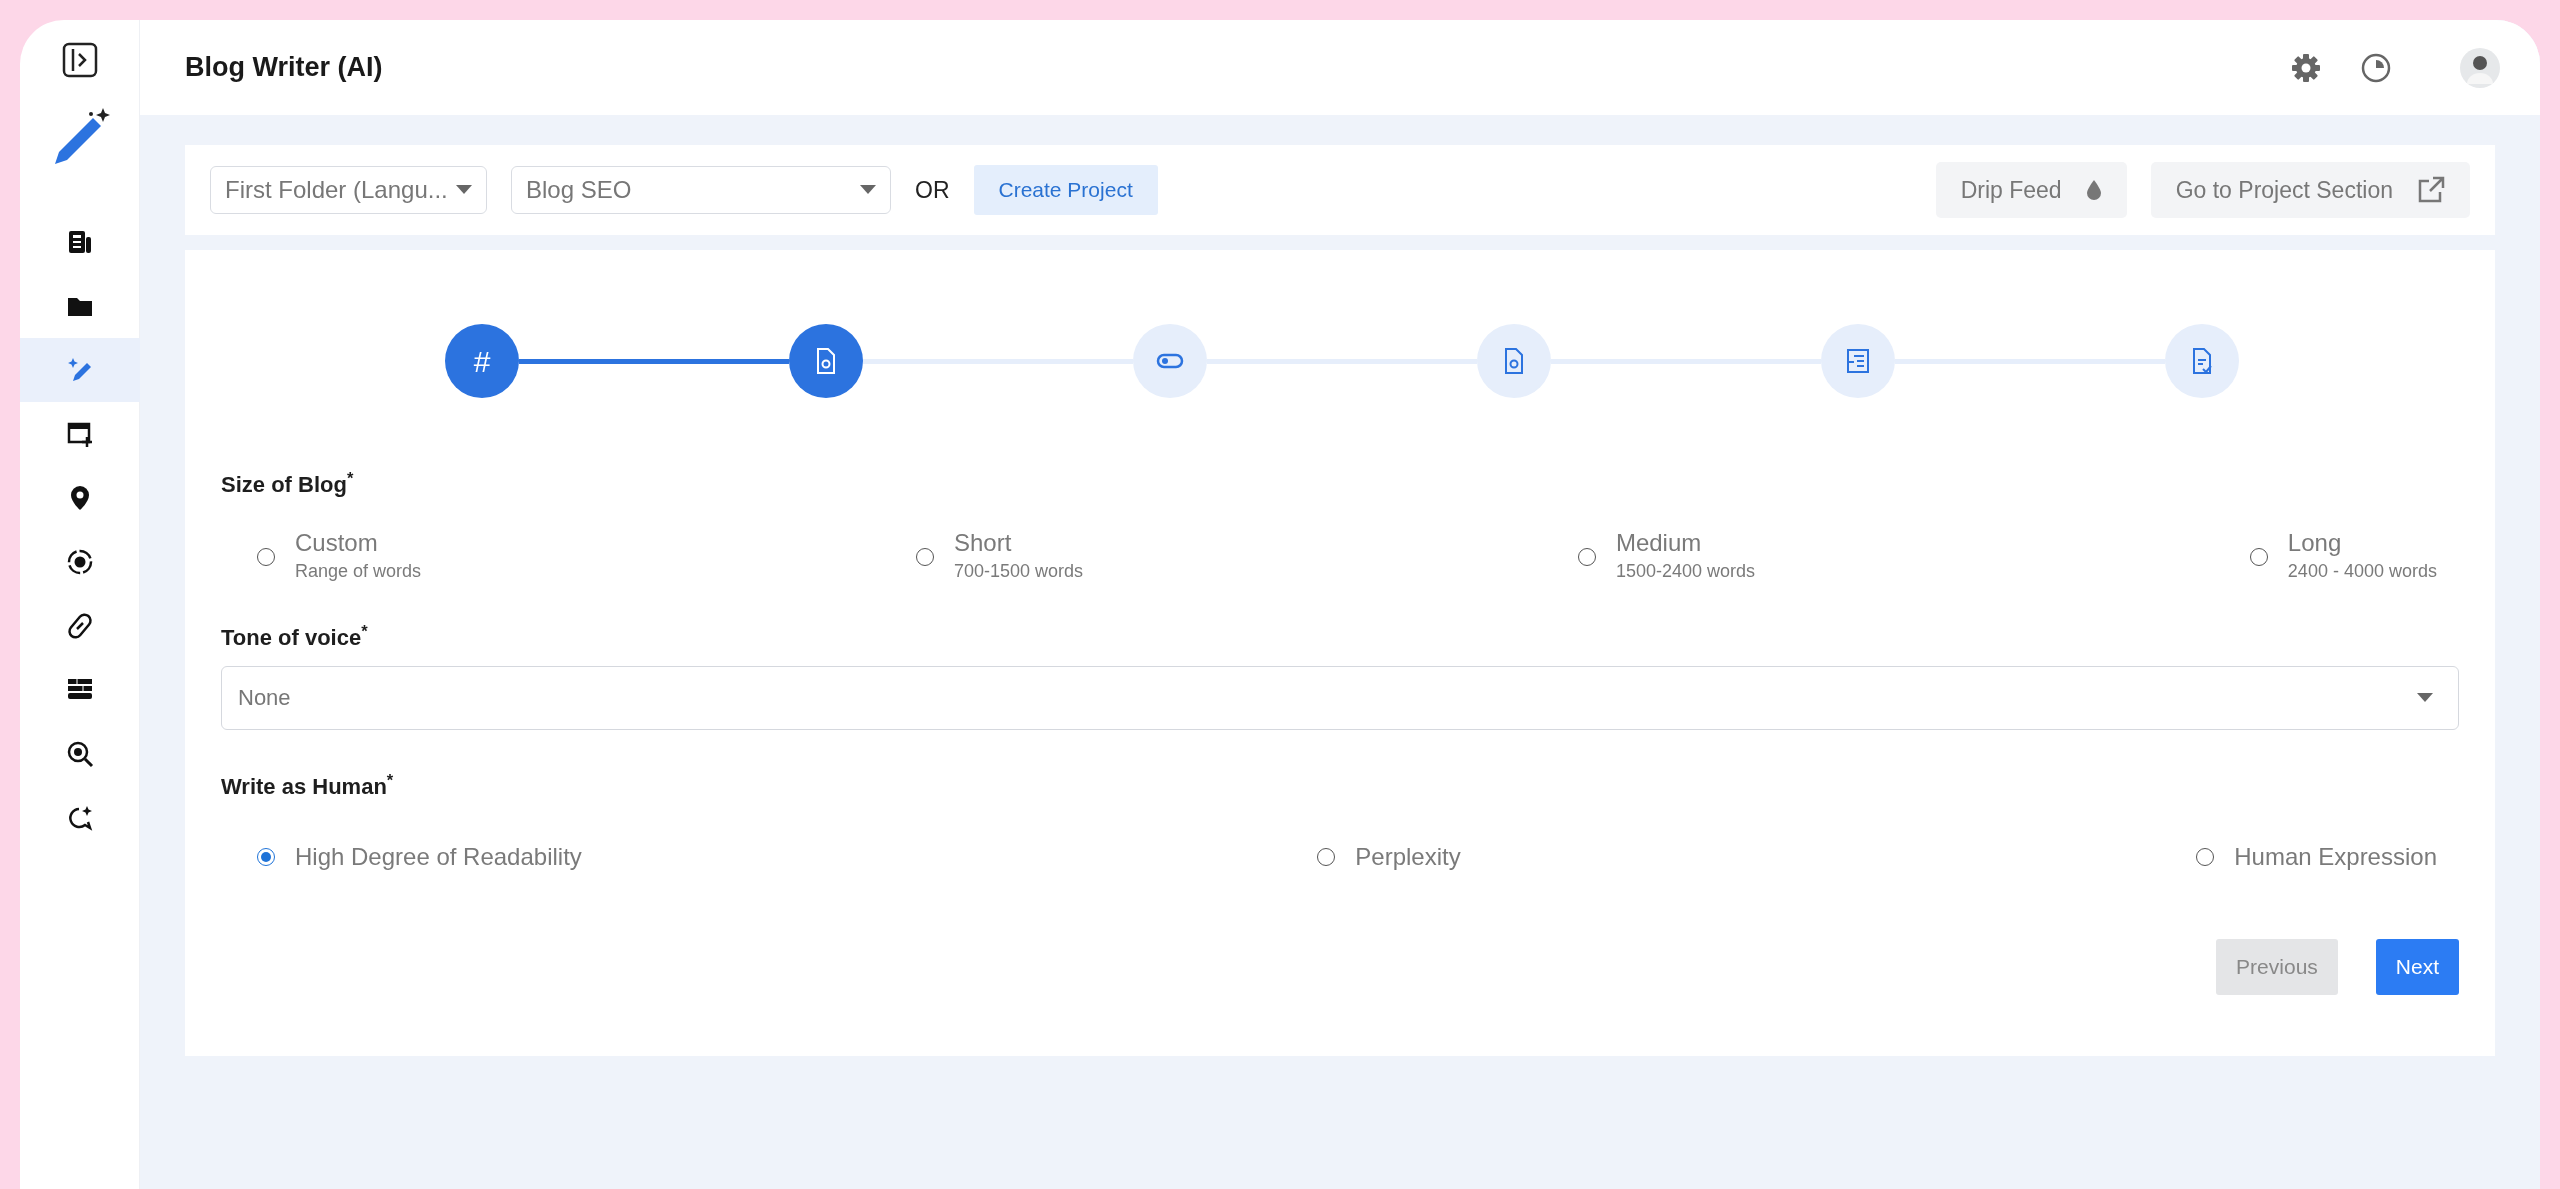 This screenshot has width=2560, height=1189. What do you see at coordinates (1685, 571) in the screenshot?
I see `option-hint: 1500-2400 words` at bounding box center [1685, 571].